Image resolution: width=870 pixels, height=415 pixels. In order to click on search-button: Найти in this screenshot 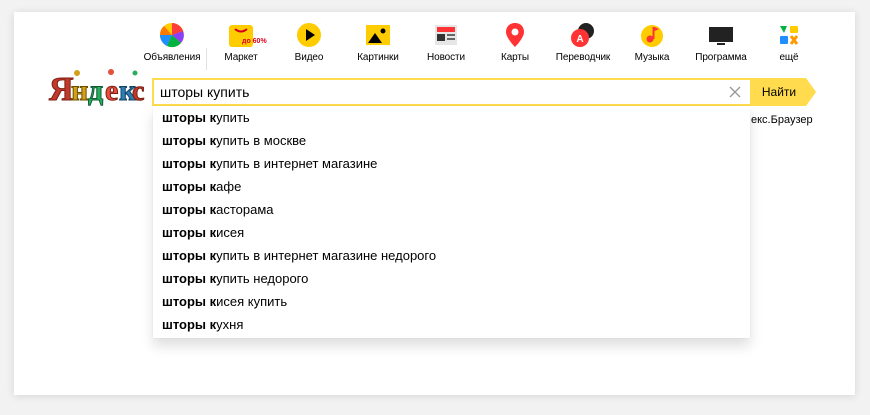, I will do `click(783, 92)`.